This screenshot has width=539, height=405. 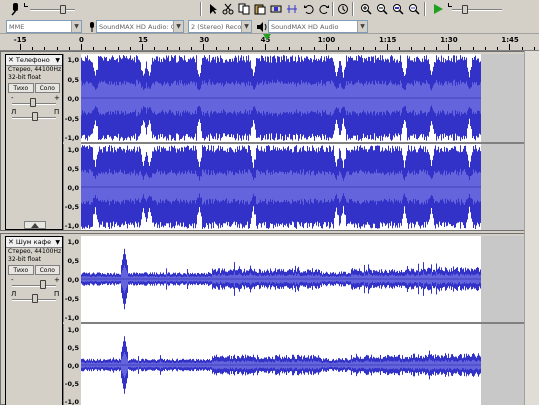 What do you see at coordinates (305, 26) in the screenshot?
I see `playback-device-value: SoundMAX HD Audio` at bounding box center [305, 26].